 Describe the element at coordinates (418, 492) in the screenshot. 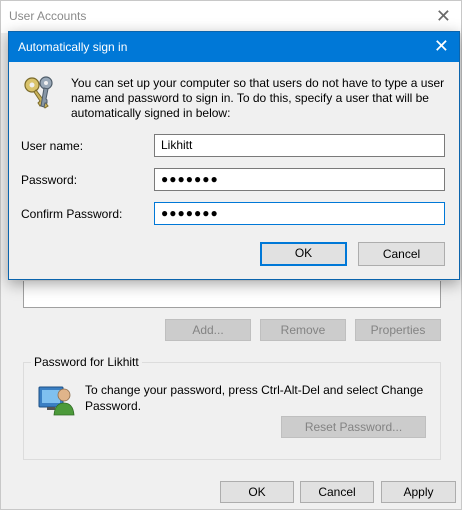

I see `apply-button: Apply` at that location.